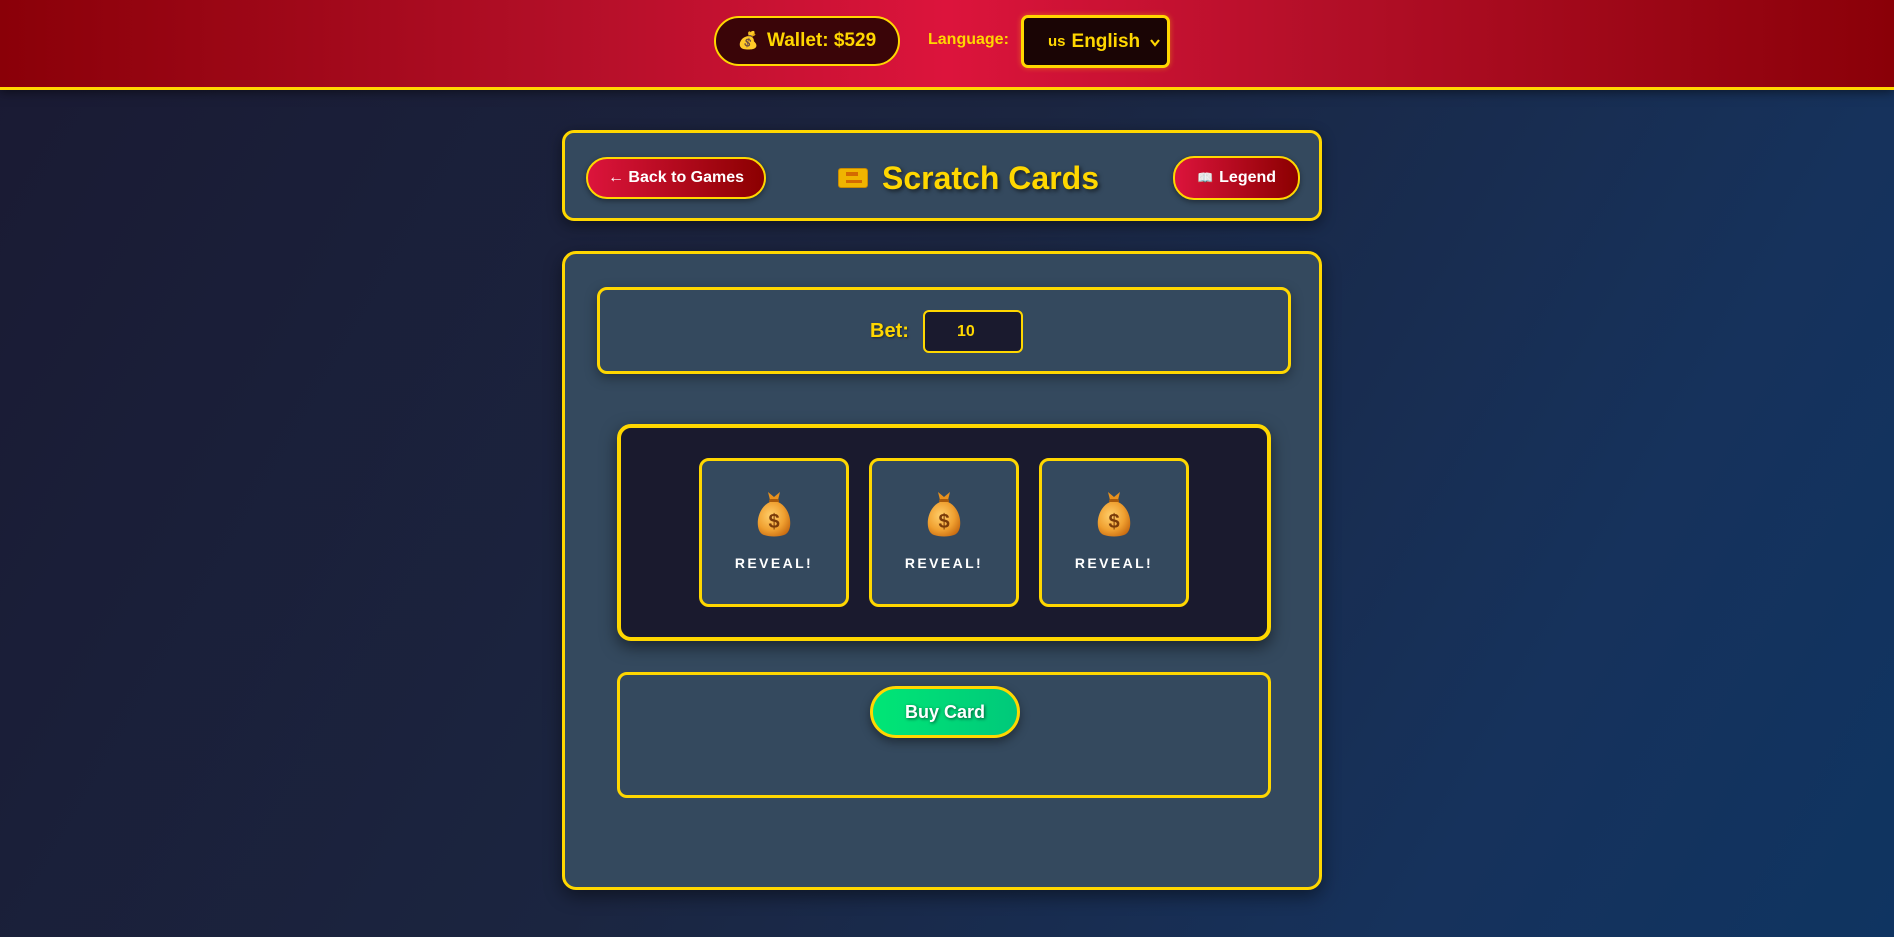  Describe the element at coordinates (945, 712) in the screenshot. I see `buy-card-button: Buy Card` at that location.